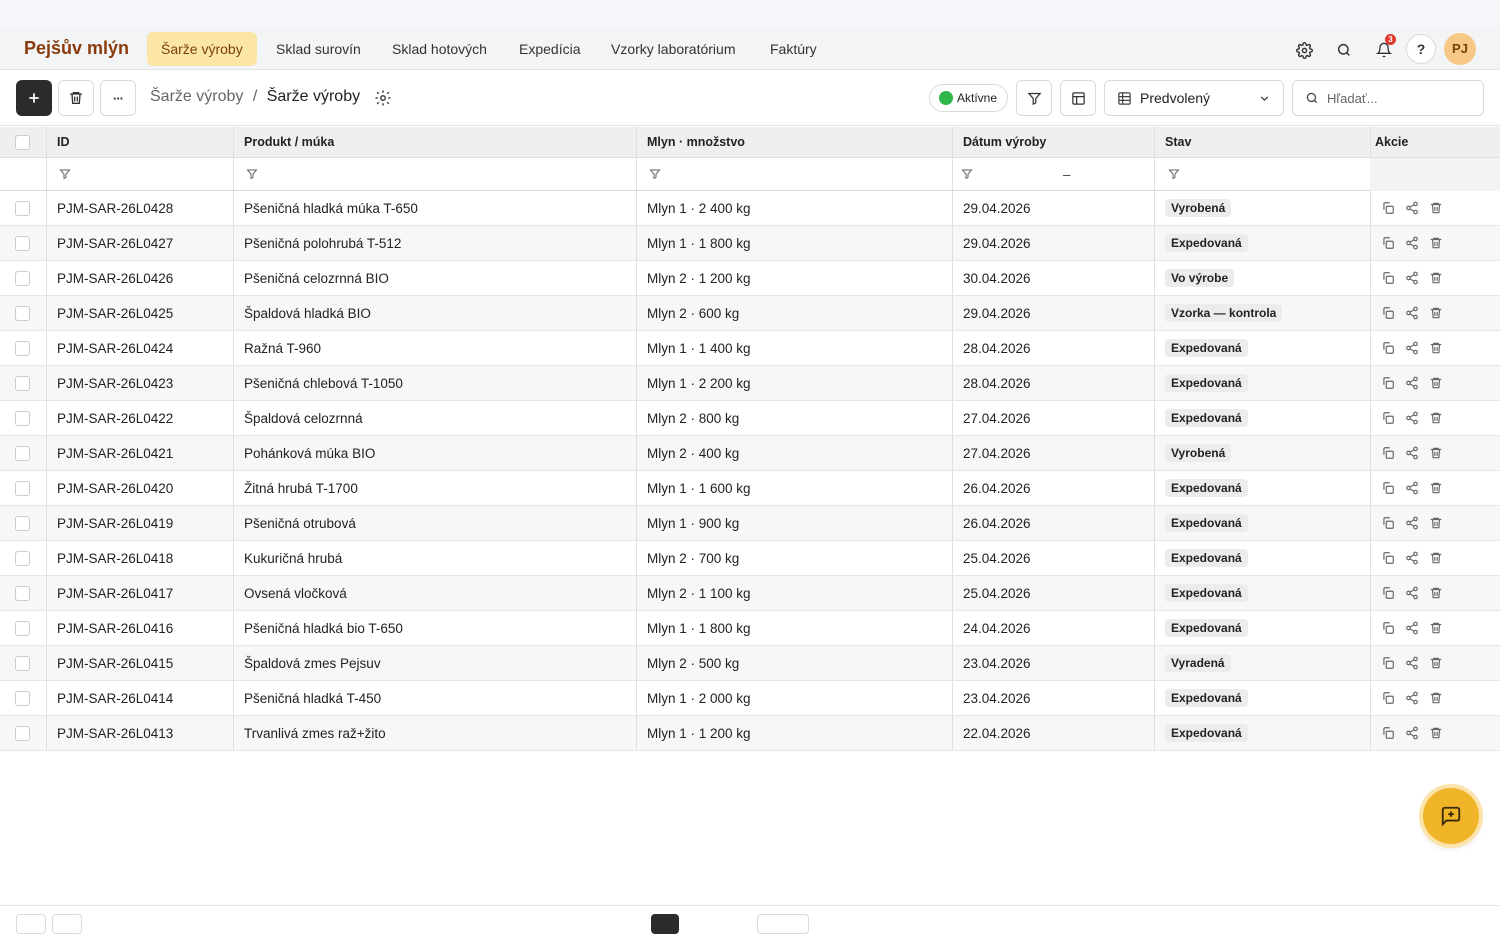 The image size is (1500, 934). I want to click on column-header-date: Dátum výroby, so click(1054, 142).